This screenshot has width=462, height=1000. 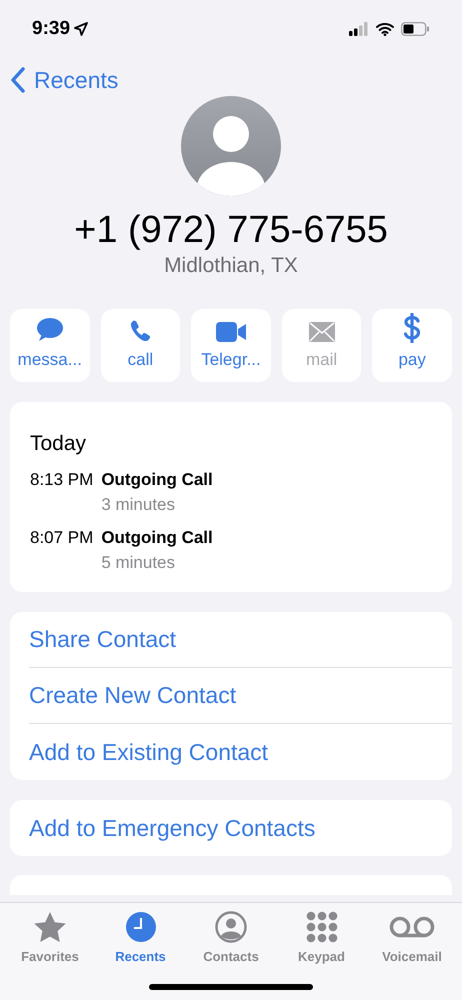 I want to click on contact-option-link: Create New Contact, so click(x=132, y=695).